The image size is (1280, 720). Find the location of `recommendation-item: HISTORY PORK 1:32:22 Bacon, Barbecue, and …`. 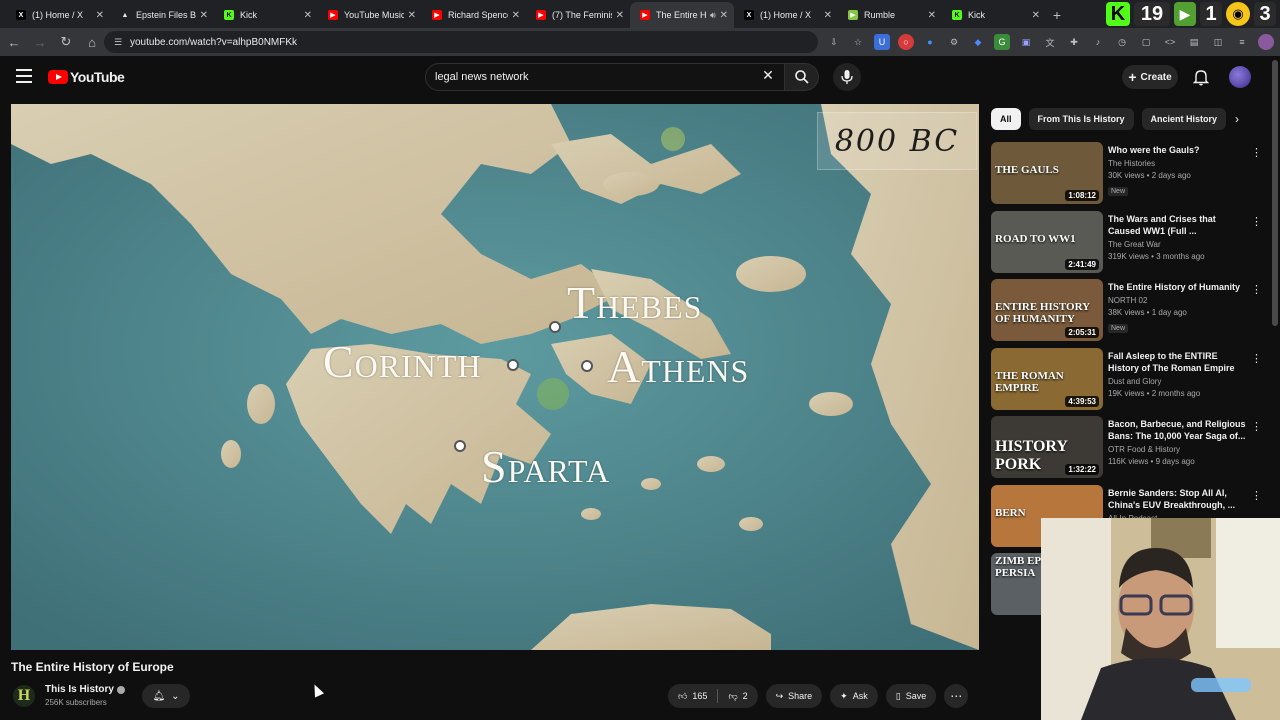

recommendation-item: HISTORY PORK 1:32:22 Bacon, Barbecue, and … is located at coordinates (1132, 450).